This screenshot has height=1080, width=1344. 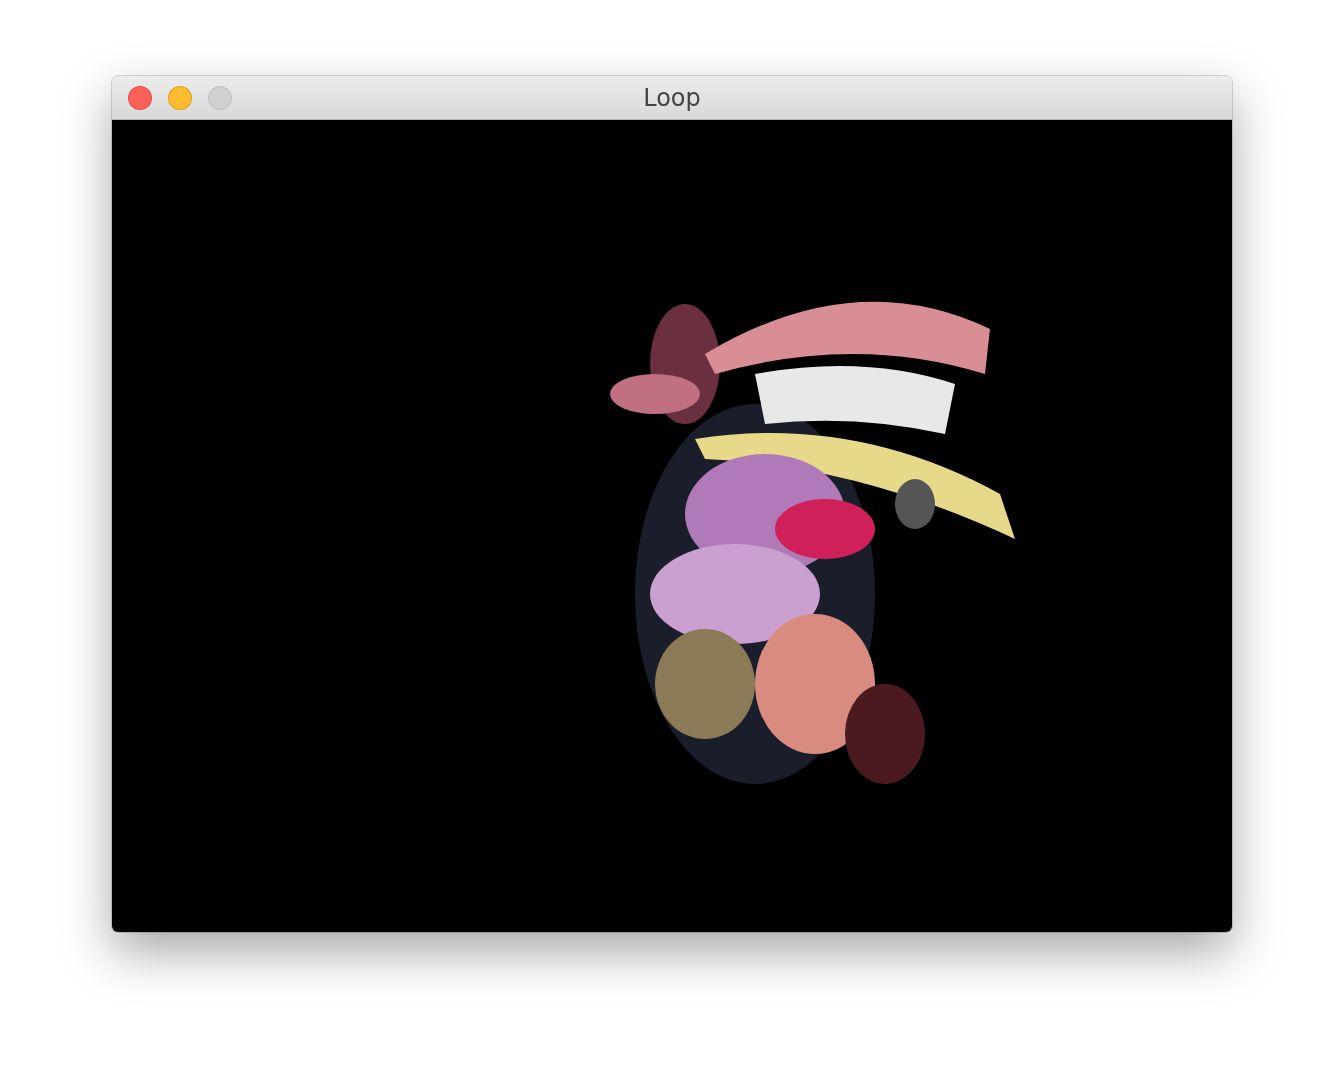 I want to click on minimize-button, so click(x=180, y=97).